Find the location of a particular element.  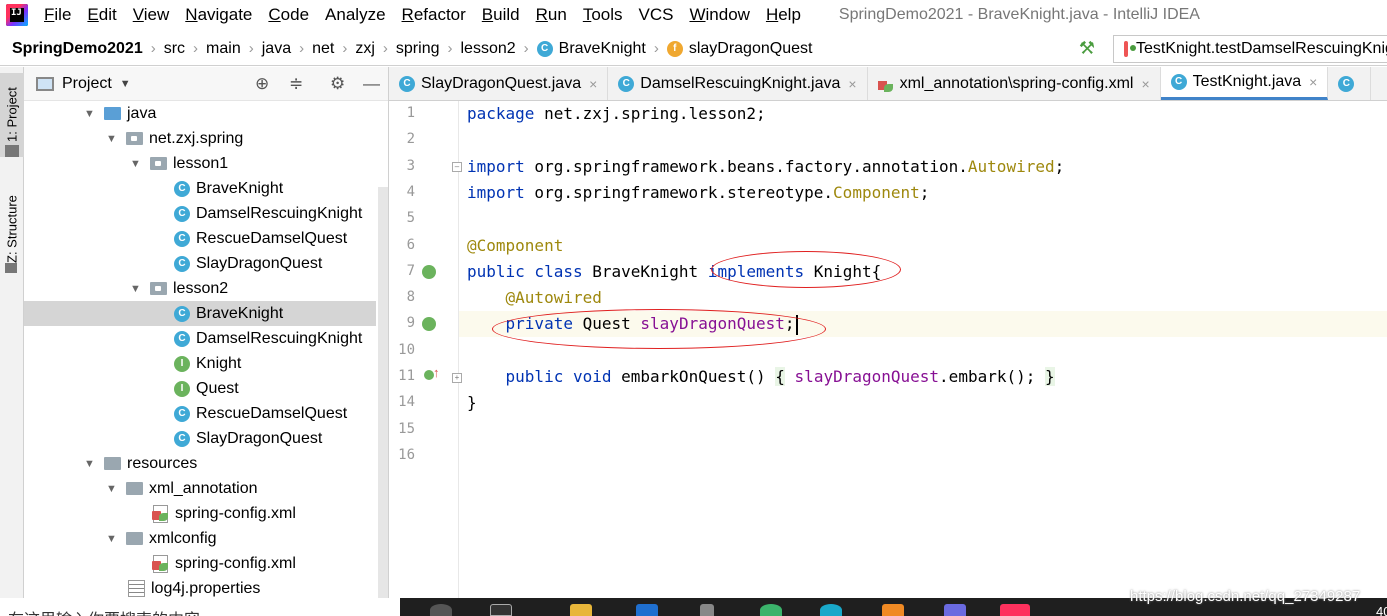

file-explorer-icon is located at coordinates (581, 610).